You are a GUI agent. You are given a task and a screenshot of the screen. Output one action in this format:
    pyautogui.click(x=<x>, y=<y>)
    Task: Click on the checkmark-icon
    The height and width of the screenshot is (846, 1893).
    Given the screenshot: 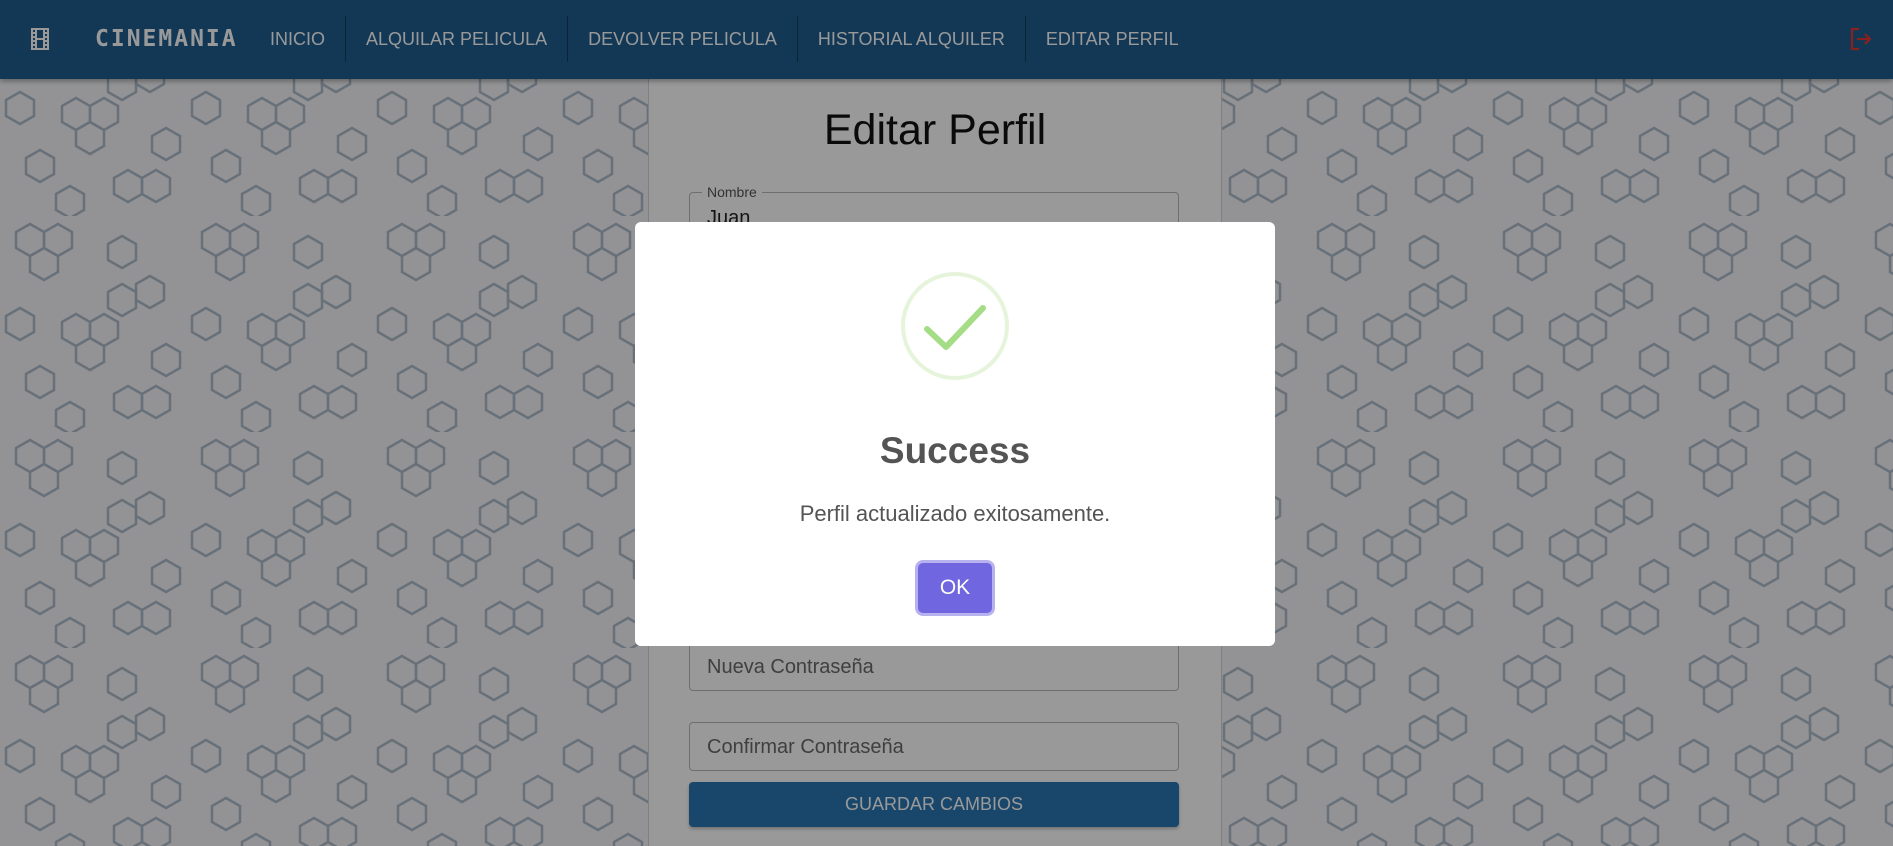 What is the action you would take?
    pyautogui.click(x=955, y=326)
    